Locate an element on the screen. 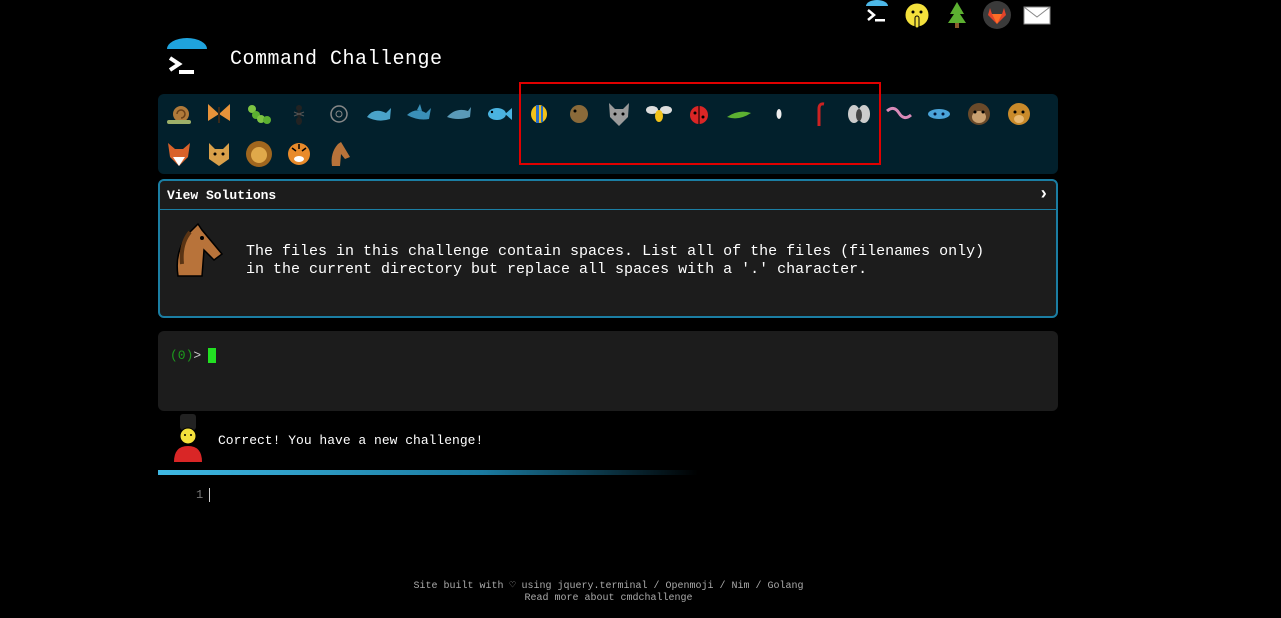  dolphin-icon is located at coordinates (459, 114).